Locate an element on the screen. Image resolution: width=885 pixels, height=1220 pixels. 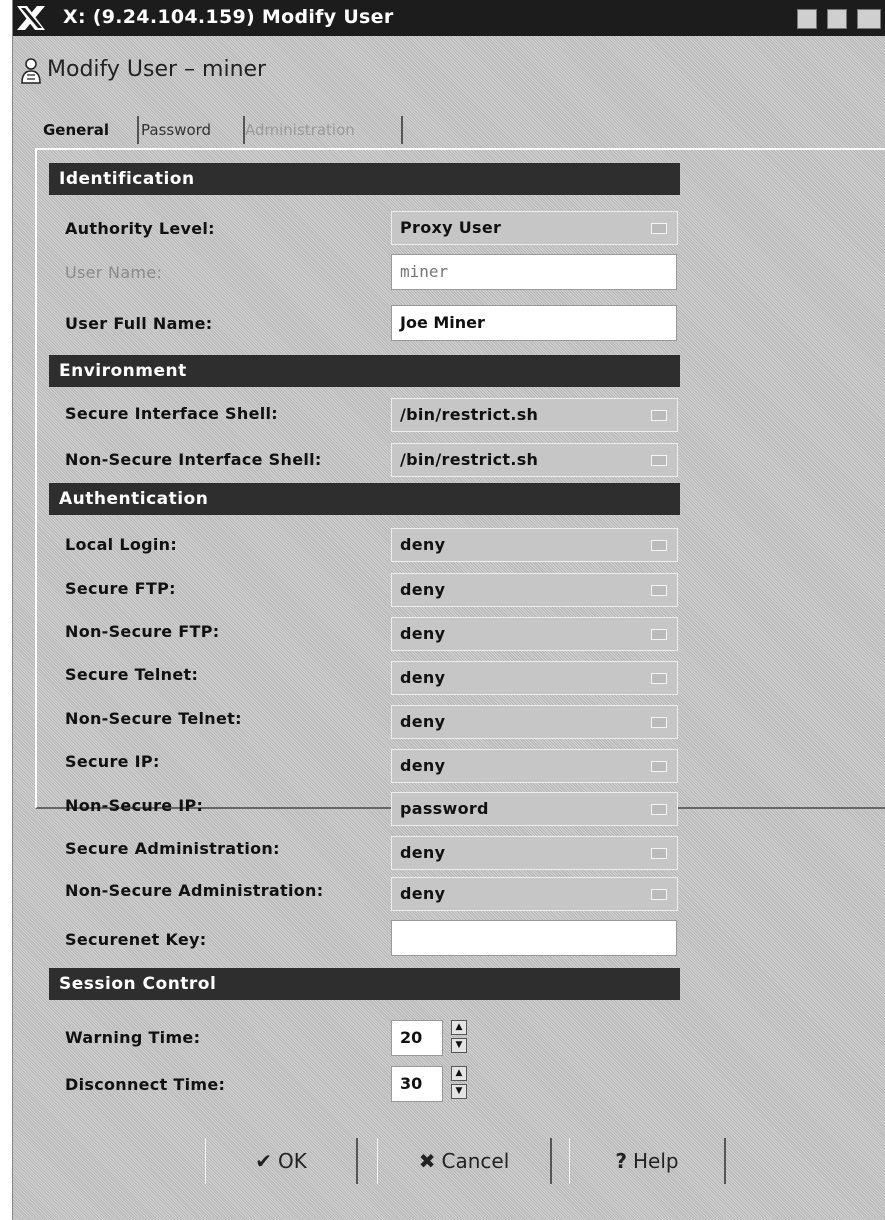
secure-shell-value: /bin/restrict.sh is located at coordinates (469, 414).